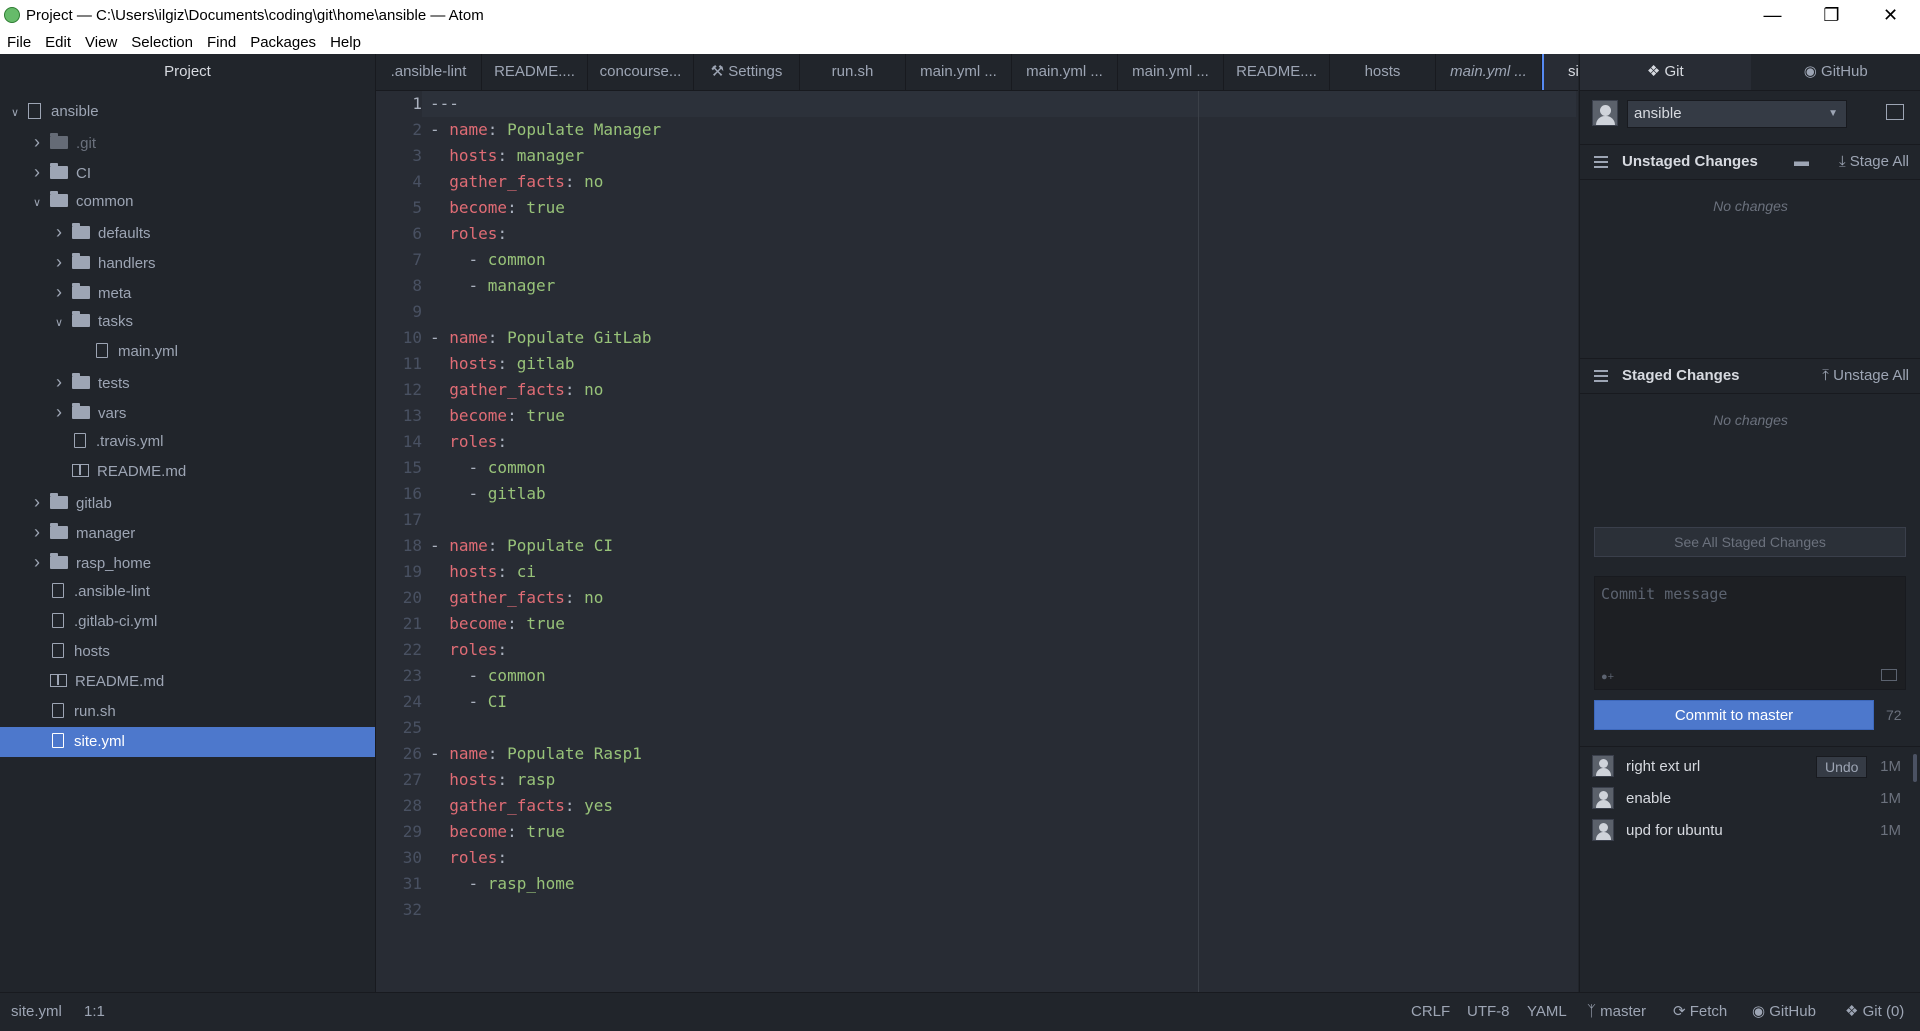 This screenshot has height=1031, width=1920. What do you see at coordinates (94, 1012) in the screenshot?
I see `status-cursor-position: 1:1` at bounding box center [94, 1012].